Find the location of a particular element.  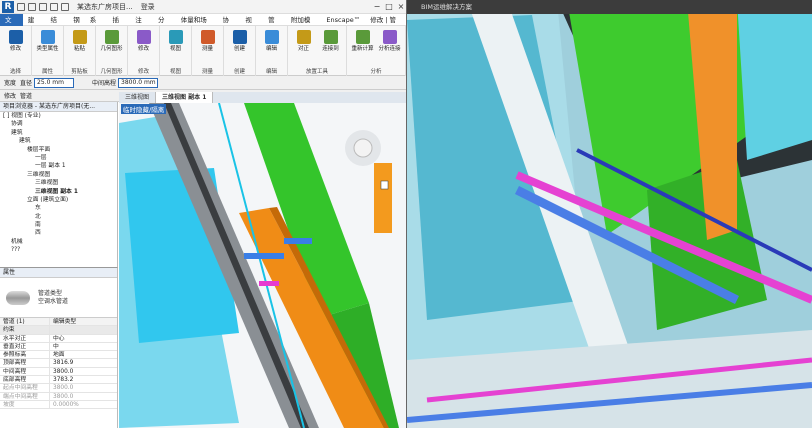

browser-tree-item: 西 is located at coordinates (58, 233).